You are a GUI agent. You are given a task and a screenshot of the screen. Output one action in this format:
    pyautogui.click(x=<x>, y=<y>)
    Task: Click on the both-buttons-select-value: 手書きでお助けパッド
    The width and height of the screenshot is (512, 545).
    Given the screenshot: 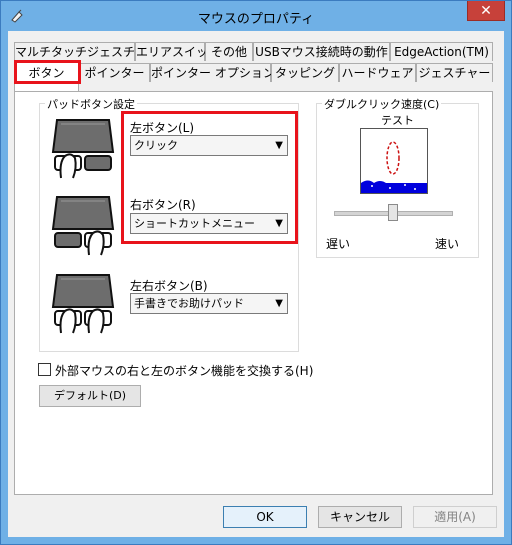 What is the action you would take?
    pyautogui.click(x=189, y=303)
    